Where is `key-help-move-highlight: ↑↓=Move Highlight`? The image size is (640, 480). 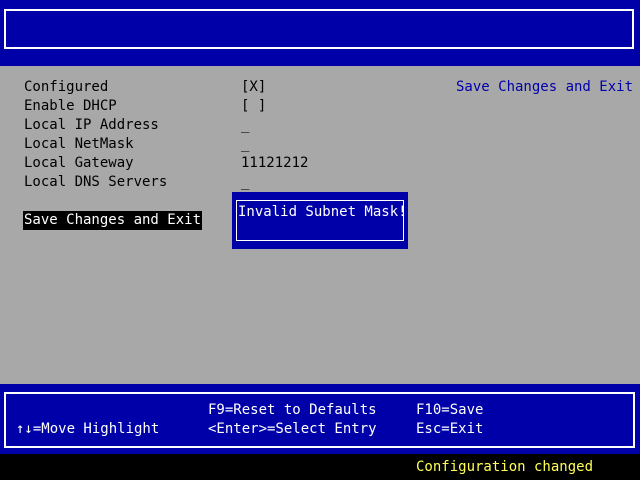 key-help-move-highlight: ↑↓=Move Highlight is located at coordinates (88, 429).